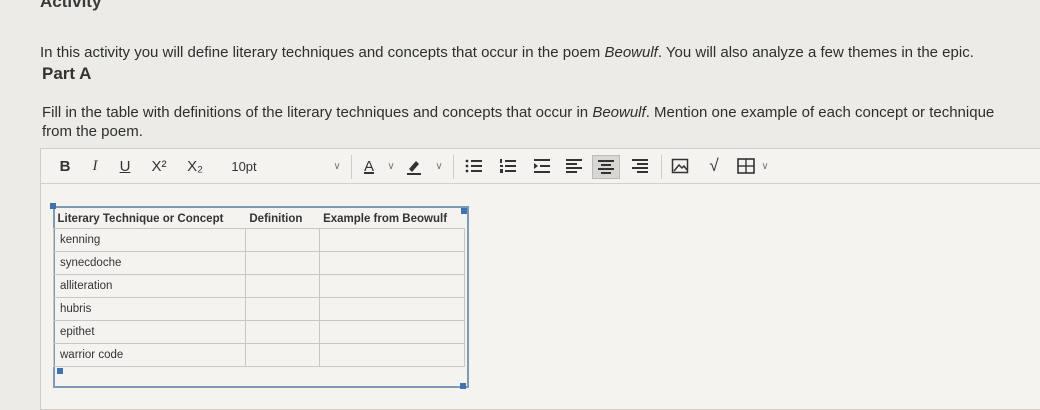 Image resolution: width=1040 pixels, height=410 pixels. Describe the element at coordinates (159, 166) in the screenshot. I see `superscript-button: X²` at that location.